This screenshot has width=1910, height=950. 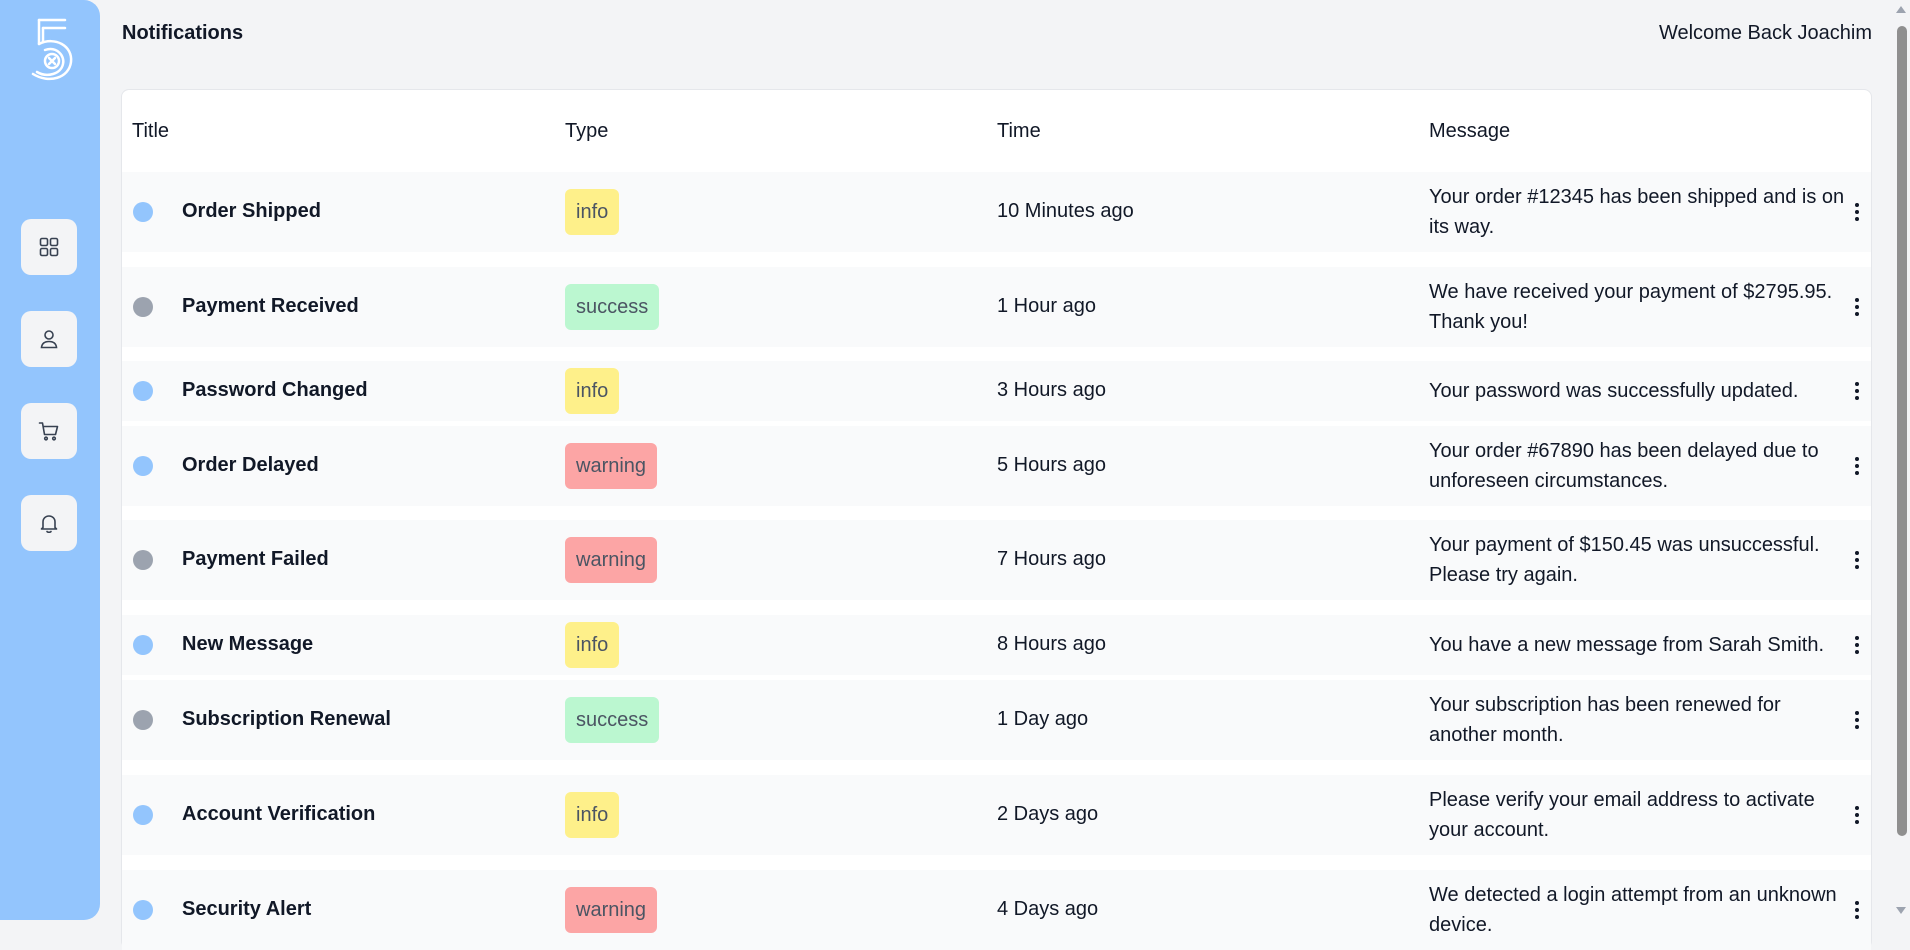 What do you see at coordinates (247, 909) in the screenshot?
I see `notification-title: Security Alert` at bounding box center [247, 909].